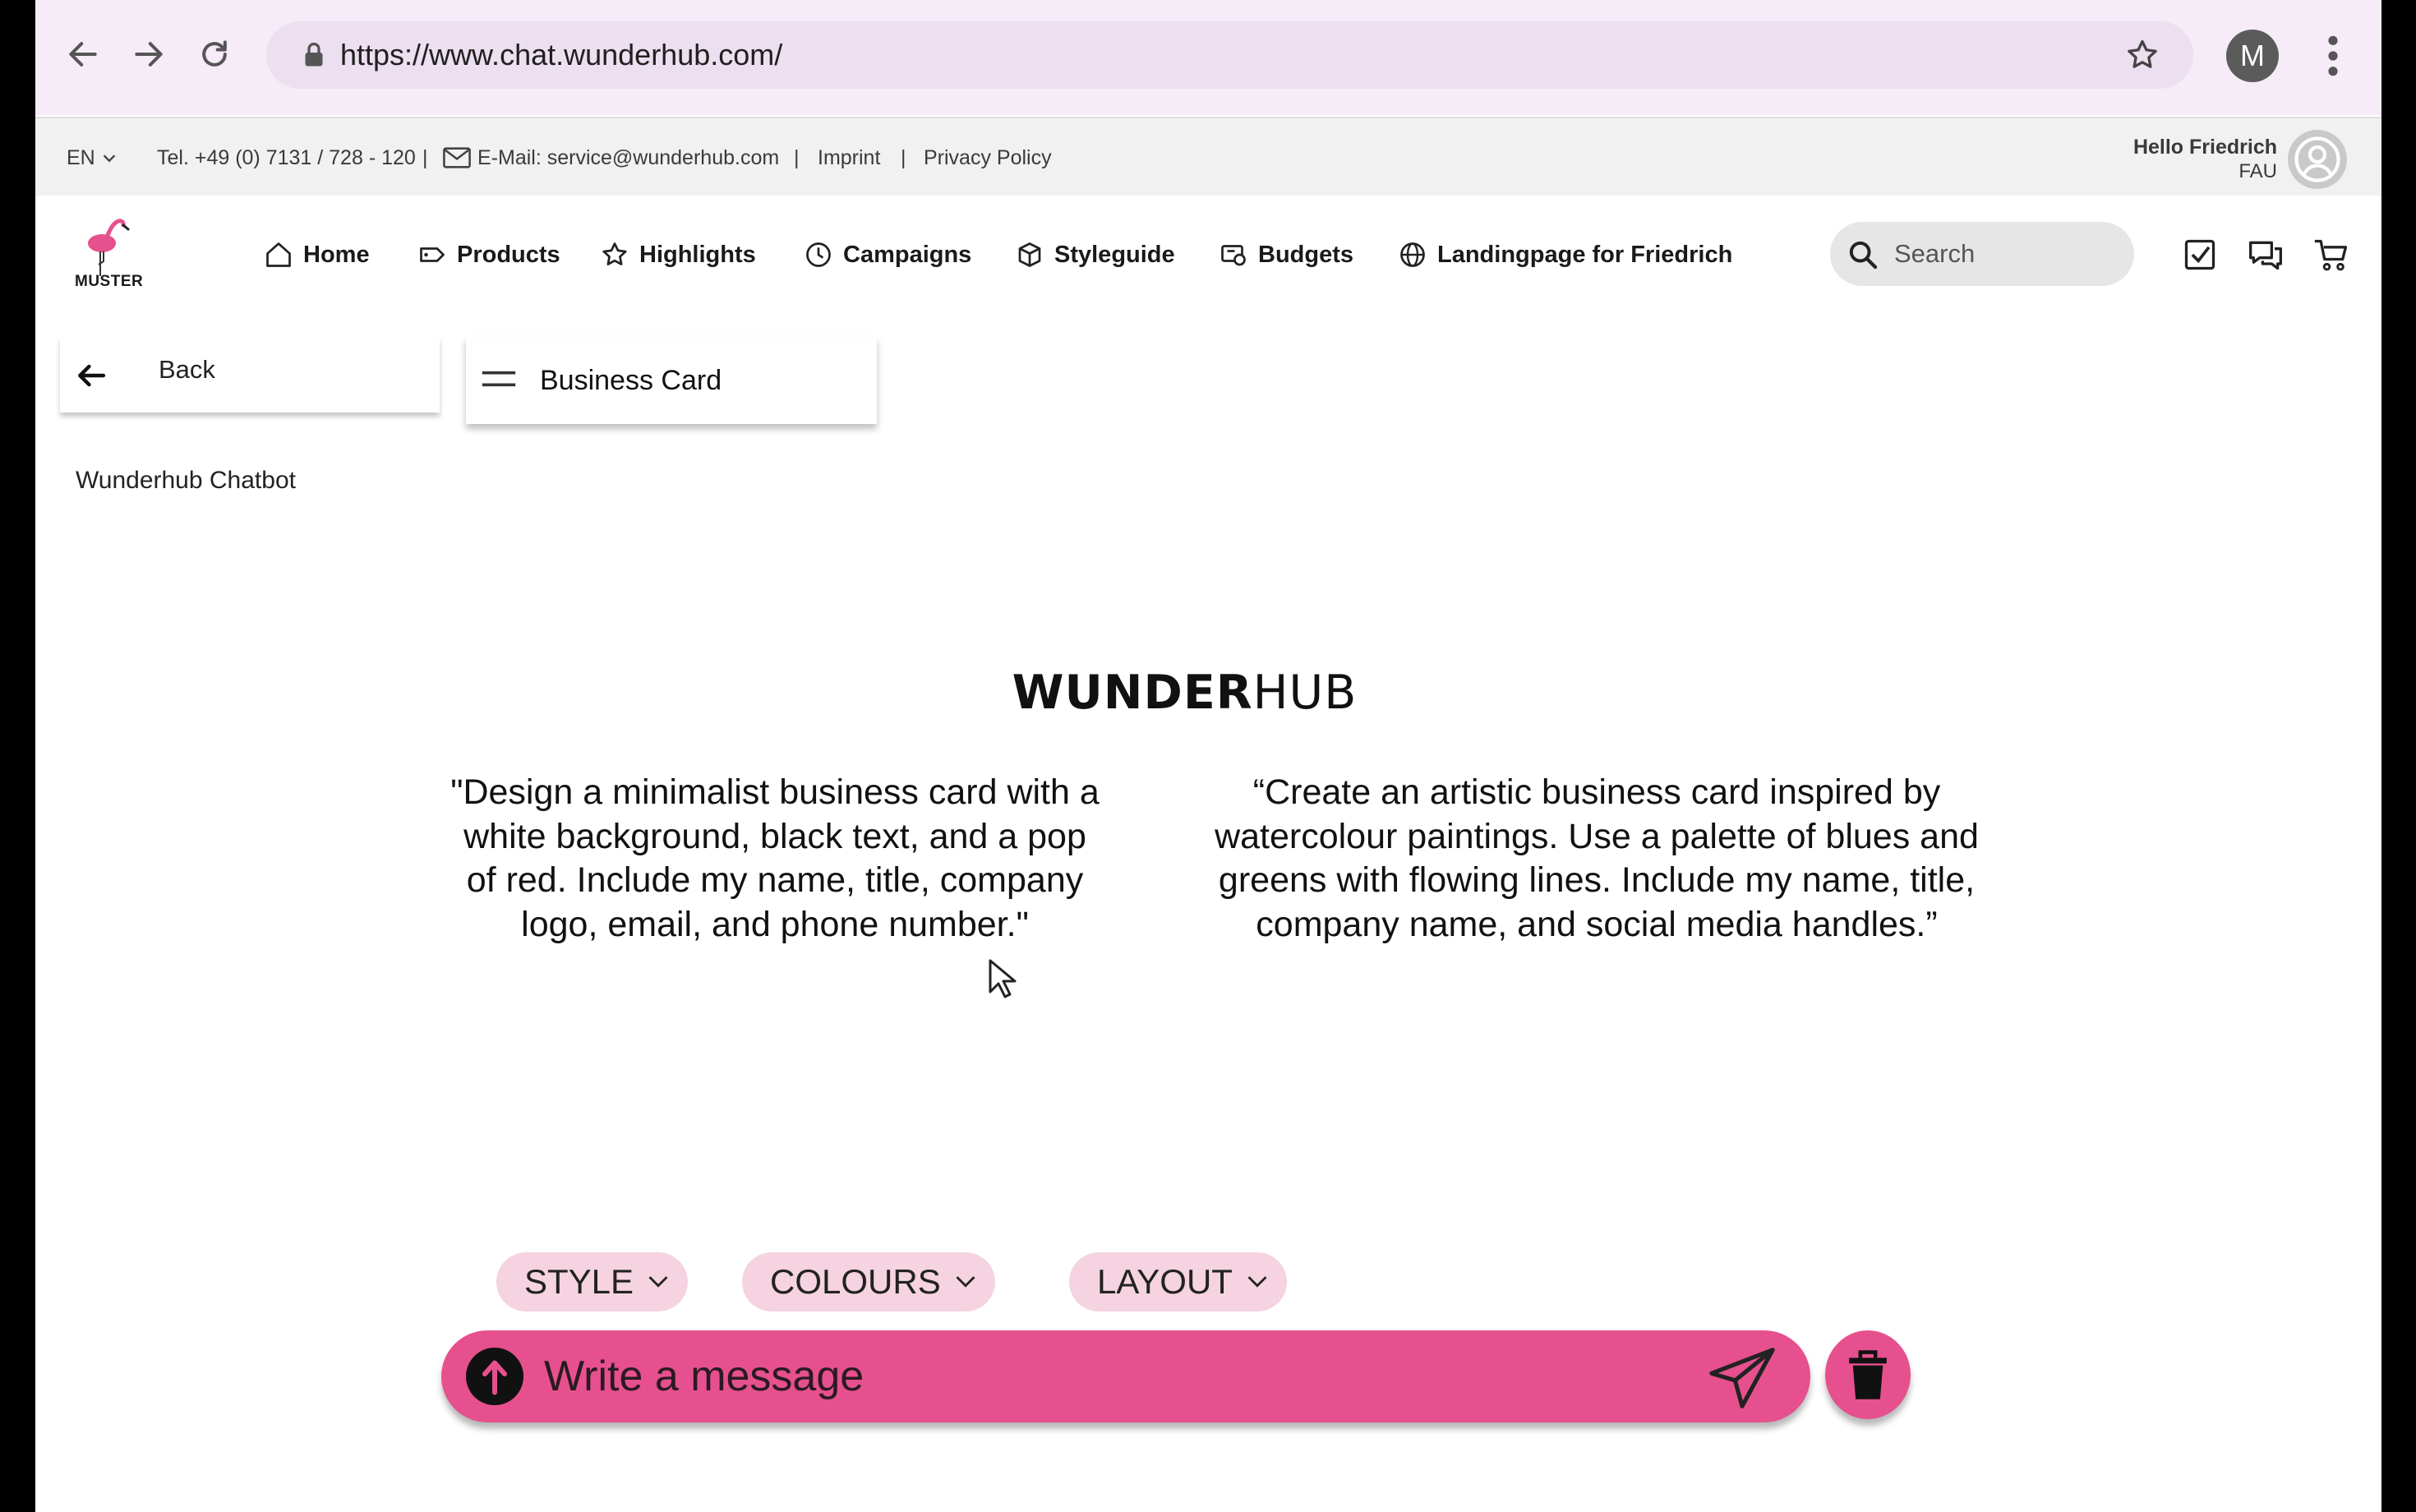 The width and height of the screenshot is (2416, 1512). I want to click on back-label: Back, so click(187, 369).